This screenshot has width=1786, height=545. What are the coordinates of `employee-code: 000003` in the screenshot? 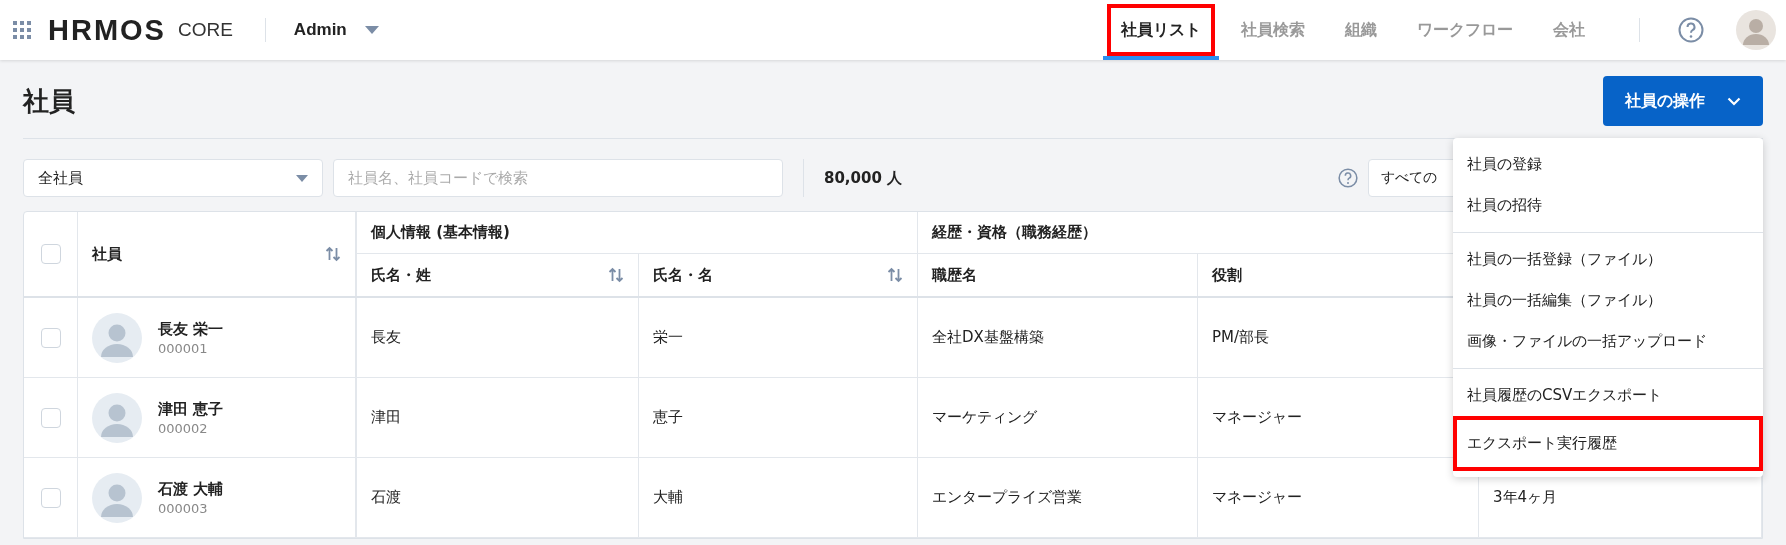 It's located at (183, 508).